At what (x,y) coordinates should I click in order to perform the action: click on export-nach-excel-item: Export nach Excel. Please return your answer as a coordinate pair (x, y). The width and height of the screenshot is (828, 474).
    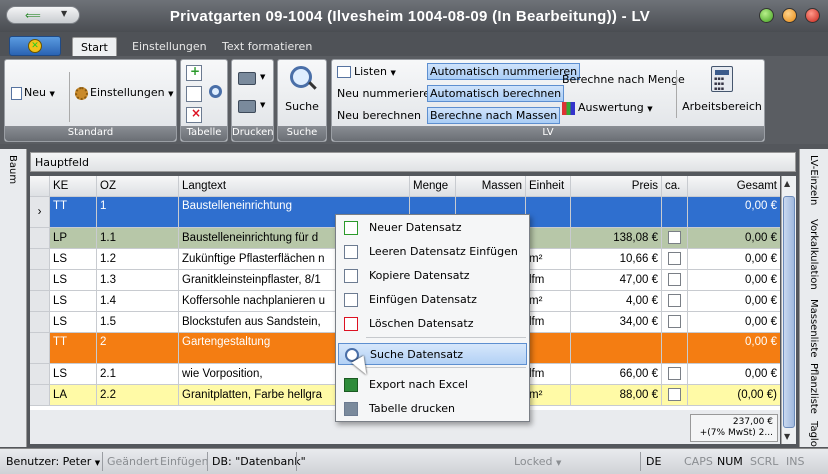
    Looking at the image, I should click on (432, 385).